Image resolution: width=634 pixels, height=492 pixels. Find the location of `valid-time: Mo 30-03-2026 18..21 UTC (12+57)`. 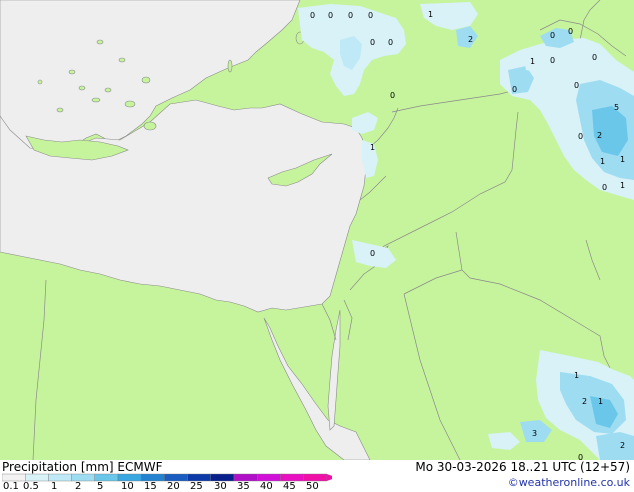

valid-time: Mo 30-03-2026 18..21 UTC (12+57) is located at coordinates (522, 467).